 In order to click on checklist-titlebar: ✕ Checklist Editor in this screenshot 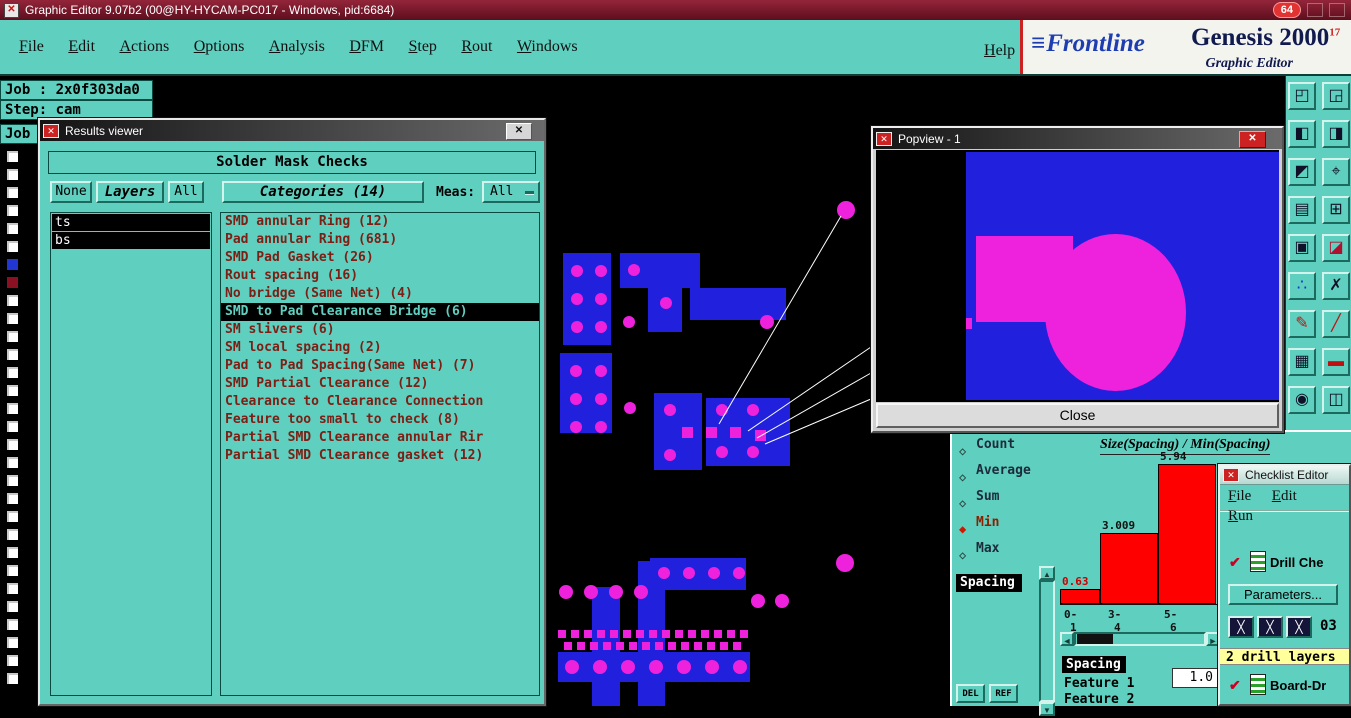, I will do `click(1284, 475)`.